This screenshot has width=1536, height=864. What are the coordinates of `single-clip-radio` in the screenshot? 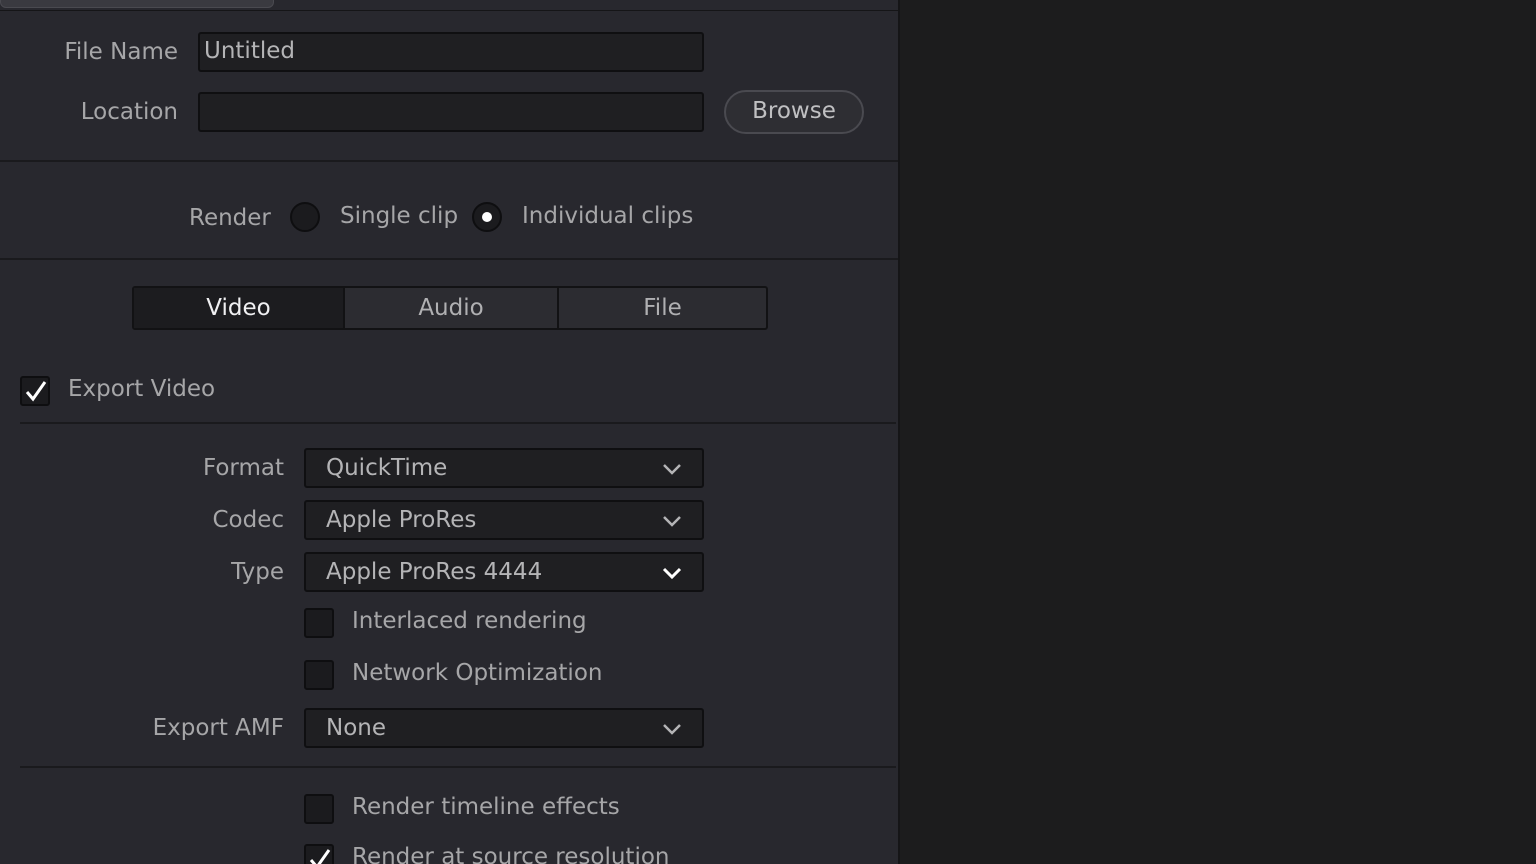 It's located at (305, 217).